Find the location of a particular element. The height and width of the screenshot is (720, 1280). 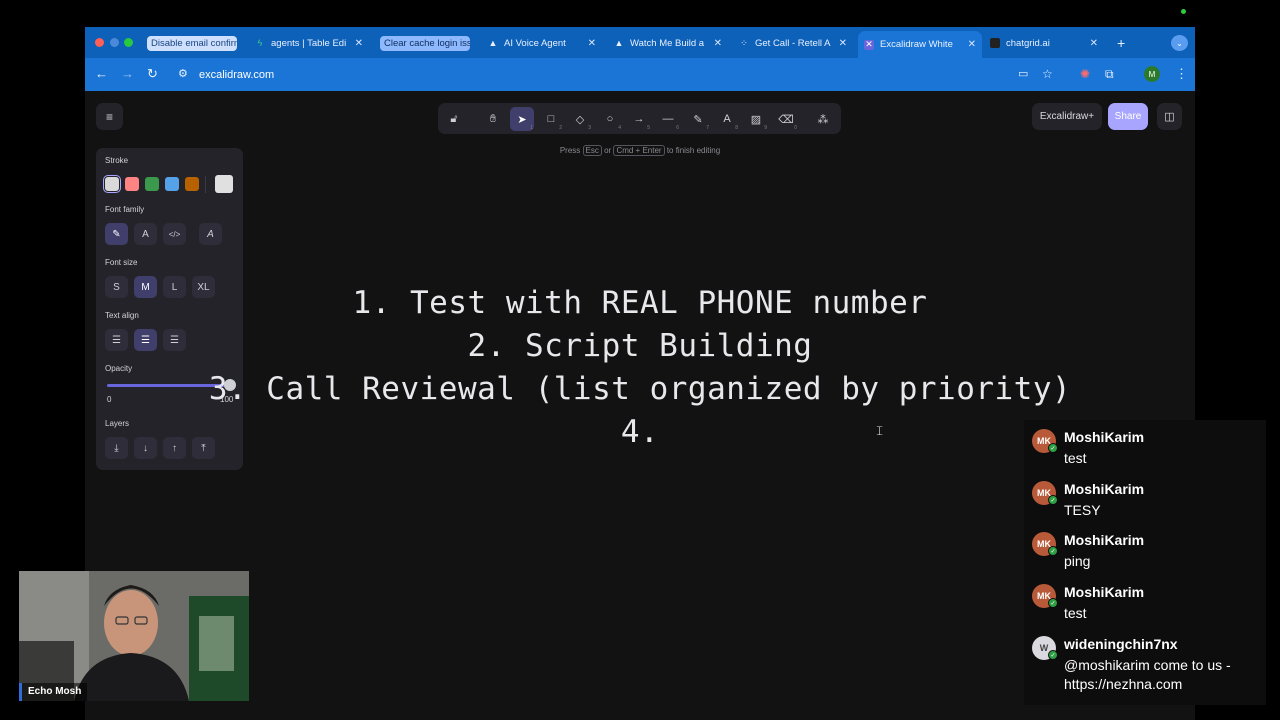

sidebar-toggle-icon: ◫ is located at coordinates (1169, 116).